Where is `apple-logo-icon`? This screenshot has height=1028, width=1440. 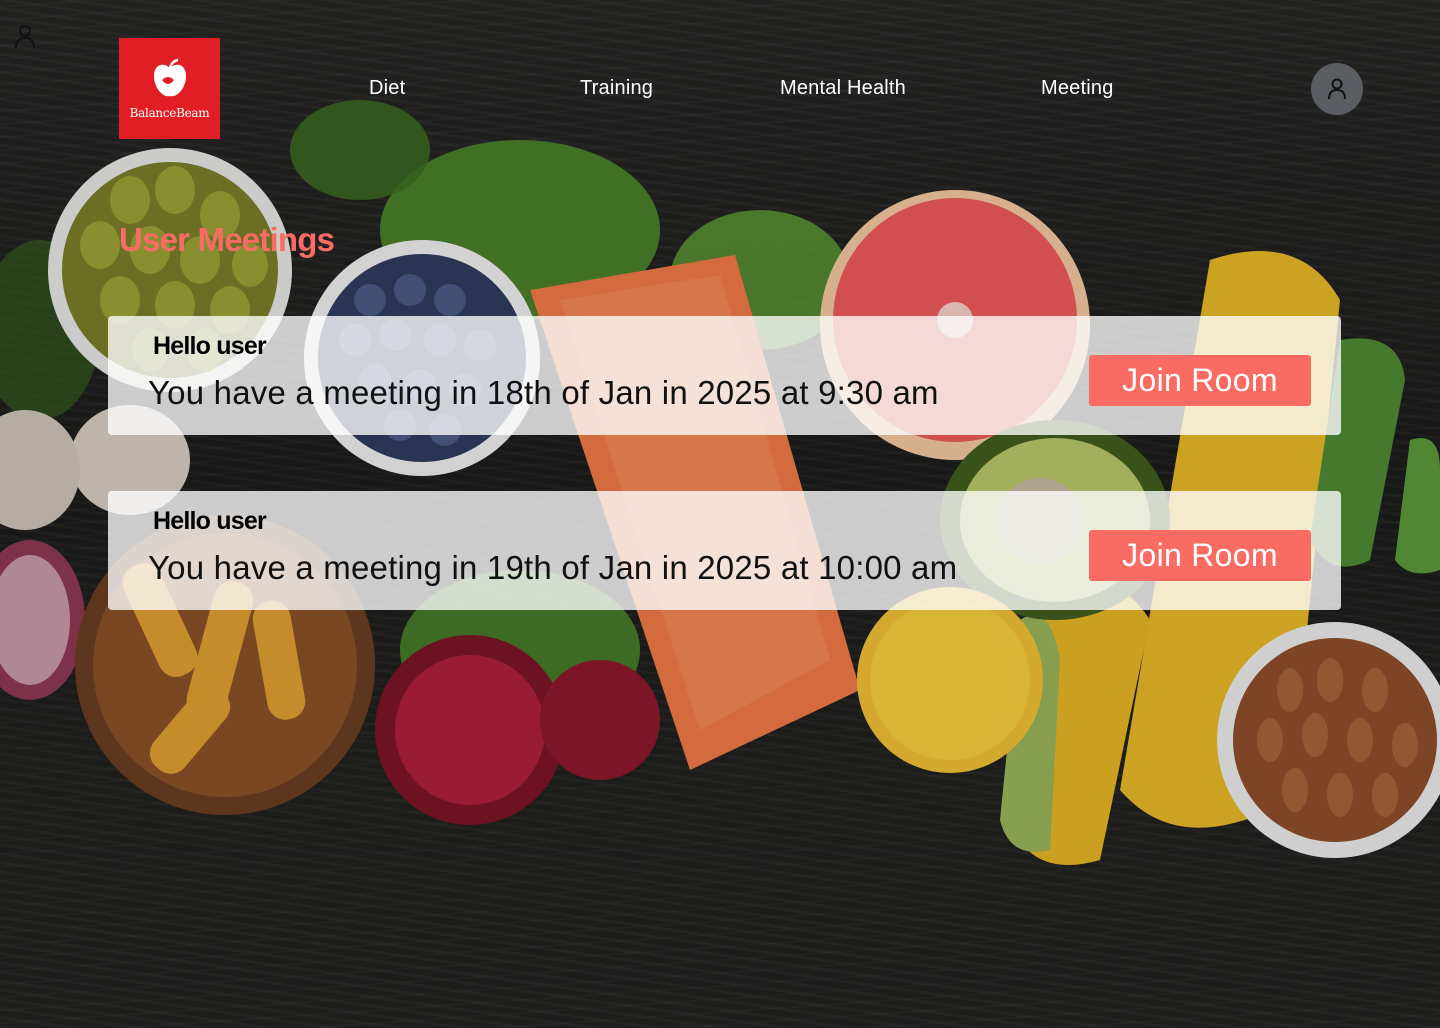 apple-logo-icon is located at coordinates (169, 77).